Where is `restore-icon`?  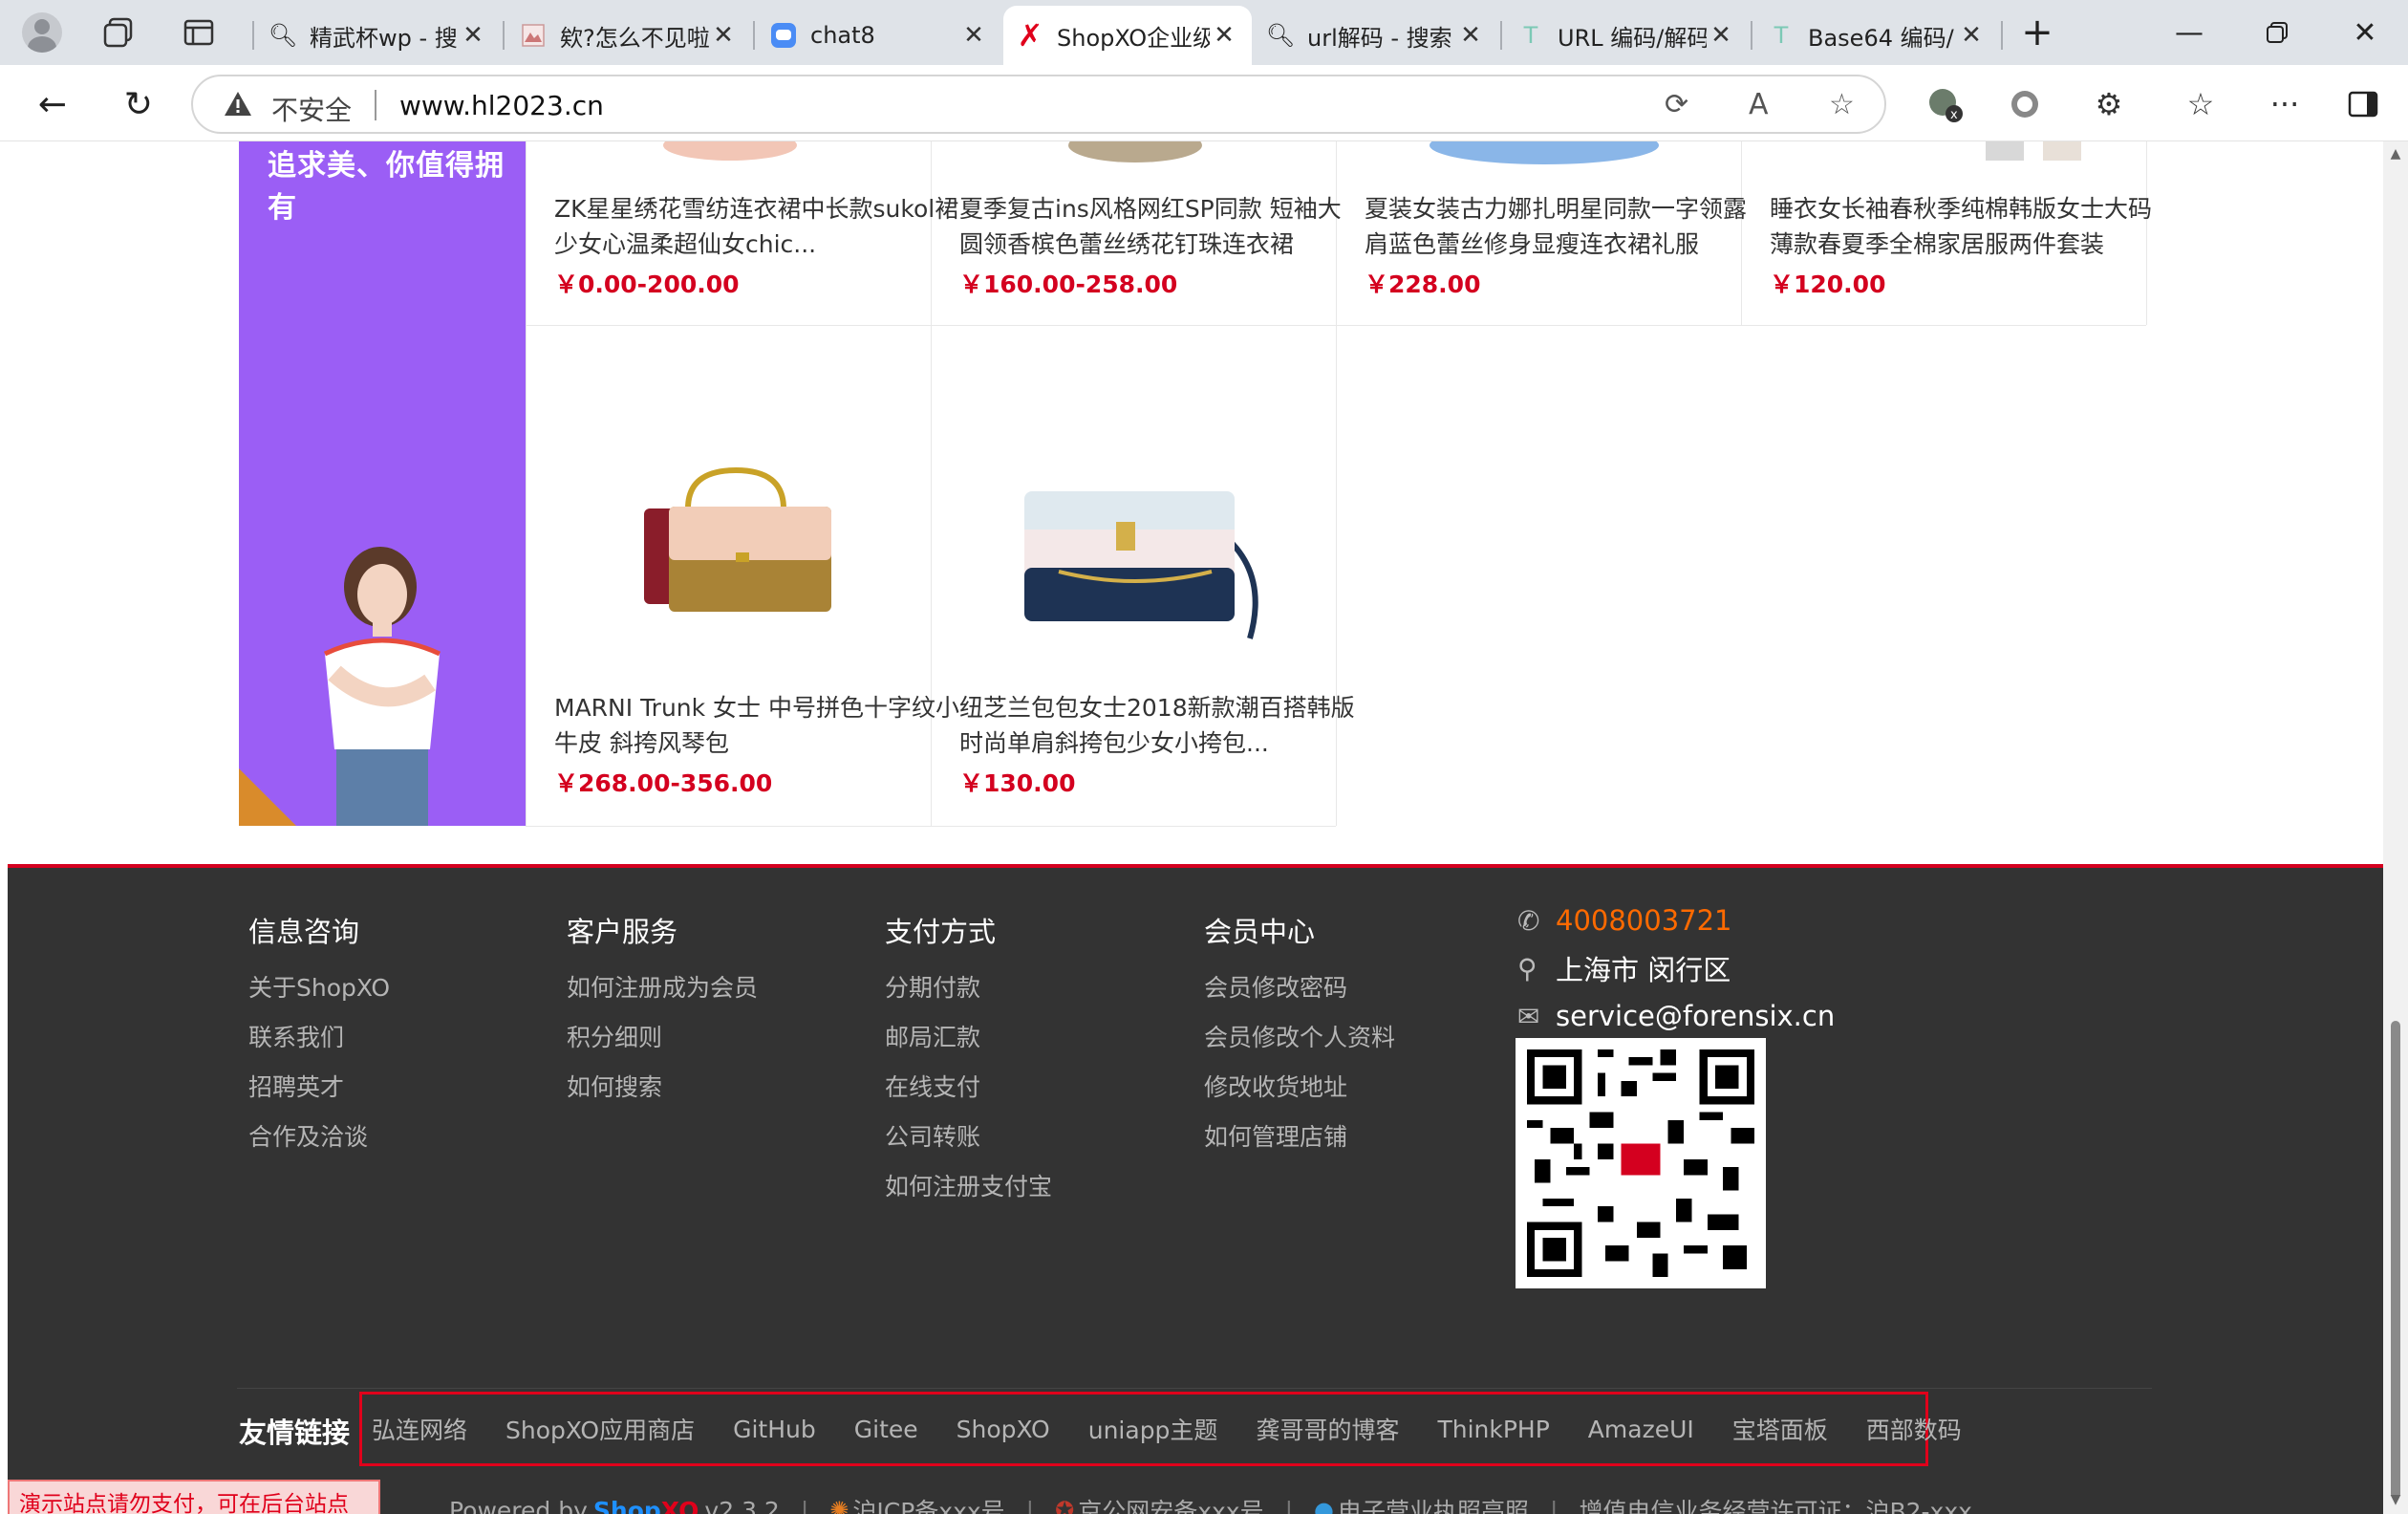
restore-icon is located at coordinates (2278, 32).